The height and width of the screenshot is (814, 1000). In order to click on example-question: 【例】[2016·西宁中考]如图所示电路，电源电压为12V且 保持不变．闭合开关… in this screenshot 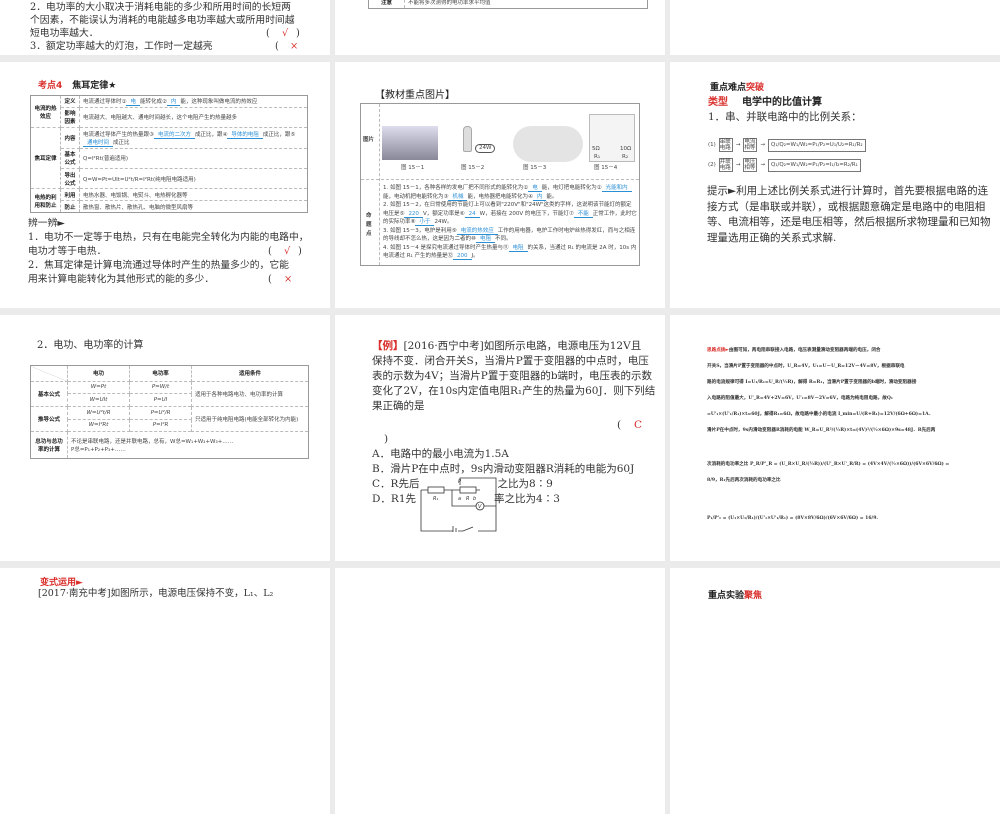, I will do `click(517, 423)`.